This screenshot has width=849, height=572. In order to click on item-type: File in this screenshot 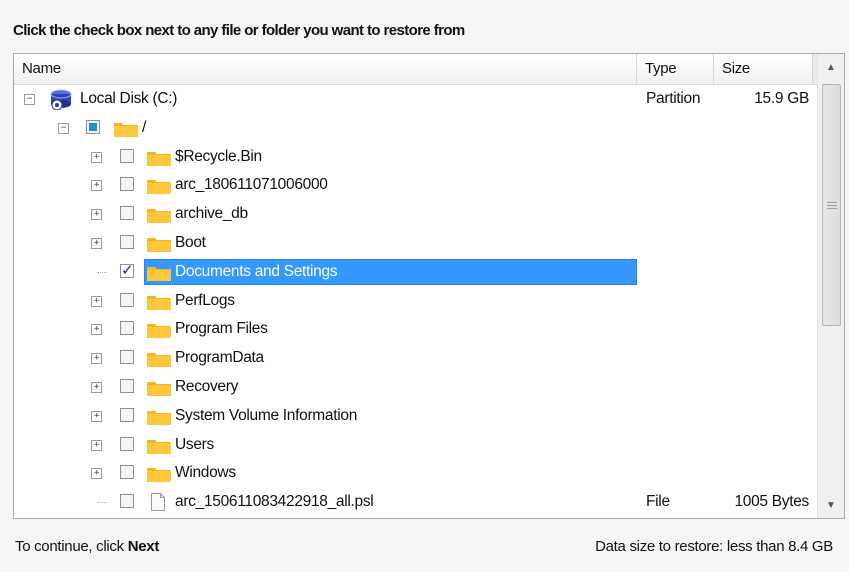, I will do `click(658, 502)`.